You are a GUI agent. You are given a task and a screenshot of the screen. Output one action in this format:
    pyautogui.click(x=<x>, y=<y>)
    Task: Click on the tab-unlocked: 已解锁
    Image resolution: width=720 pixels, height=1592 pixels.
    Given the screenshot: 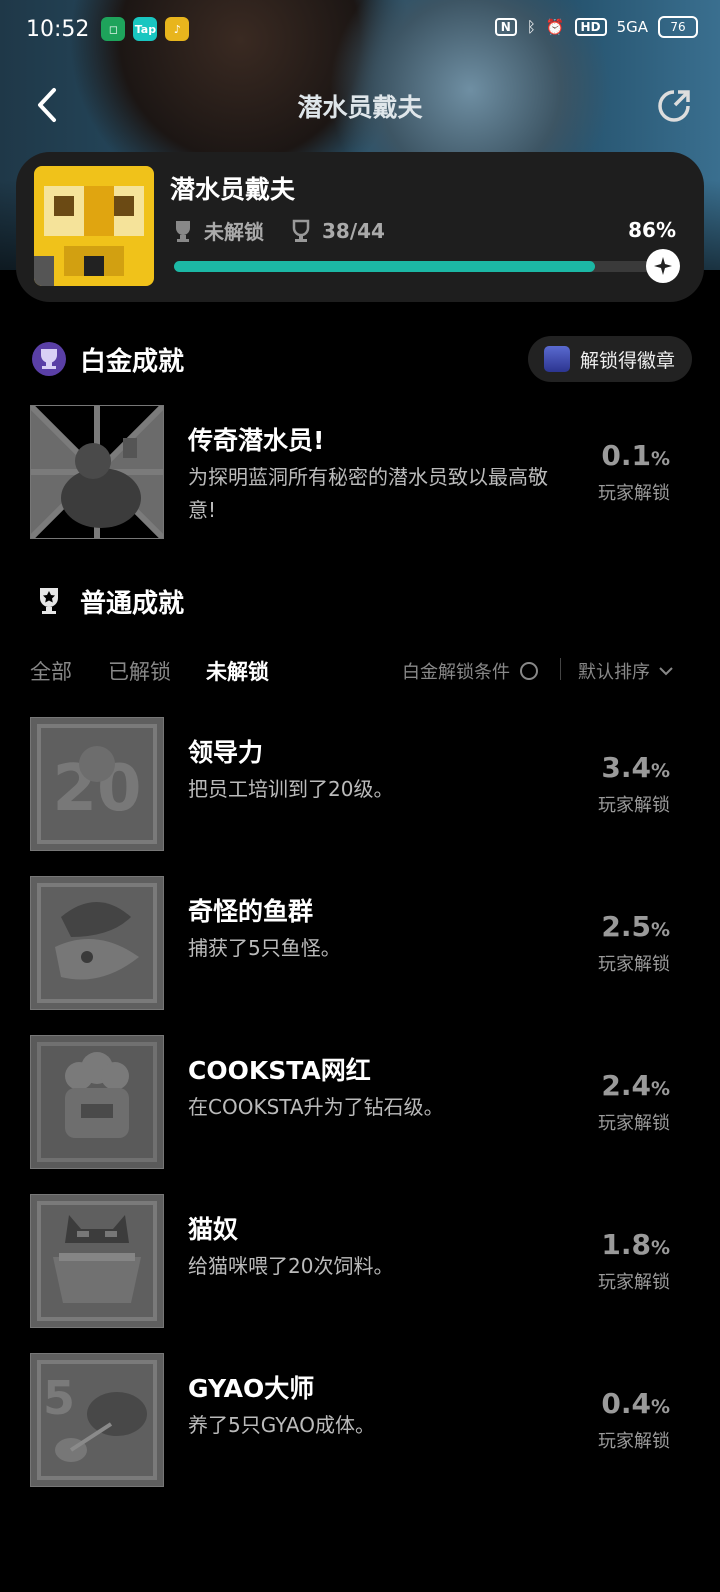 What is the action you would take?
    pyautogui.click(x=139, y=671)
    